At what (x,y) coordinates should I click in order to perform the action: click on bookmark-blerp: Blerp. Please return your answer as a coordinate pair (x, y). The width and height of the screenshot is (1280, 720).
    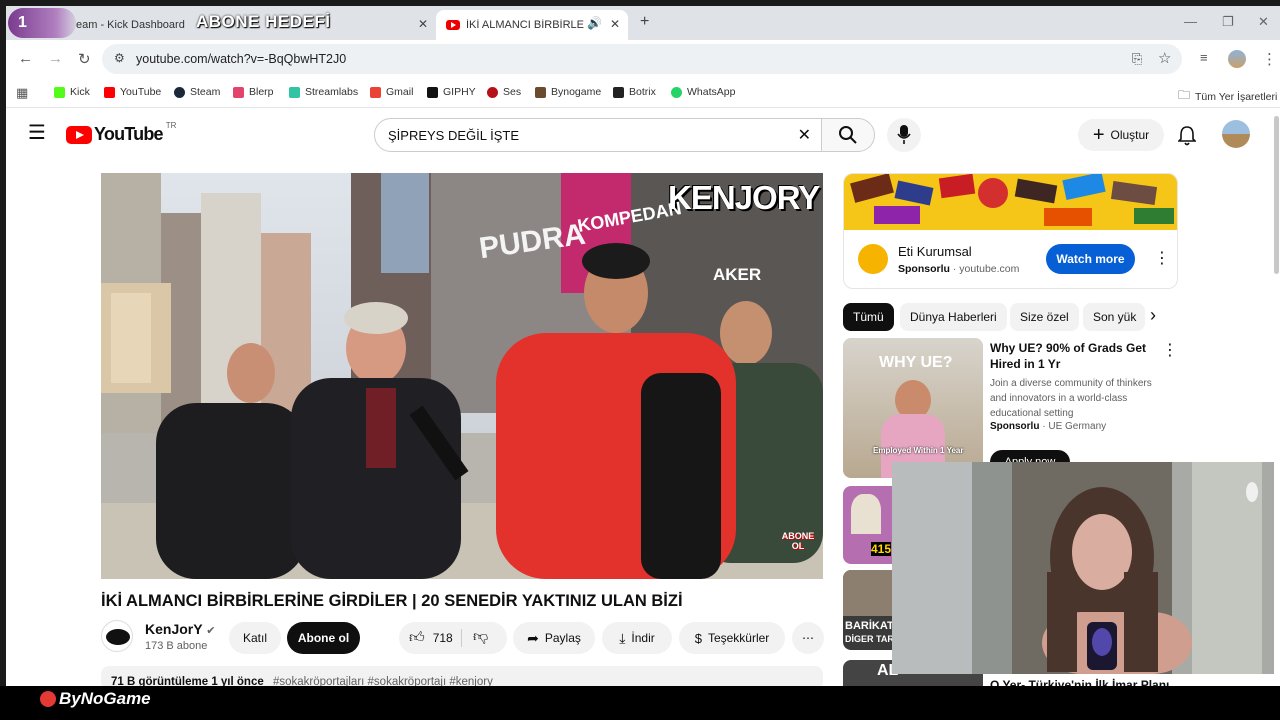
    Looking at the image, I should click on (253, 92).